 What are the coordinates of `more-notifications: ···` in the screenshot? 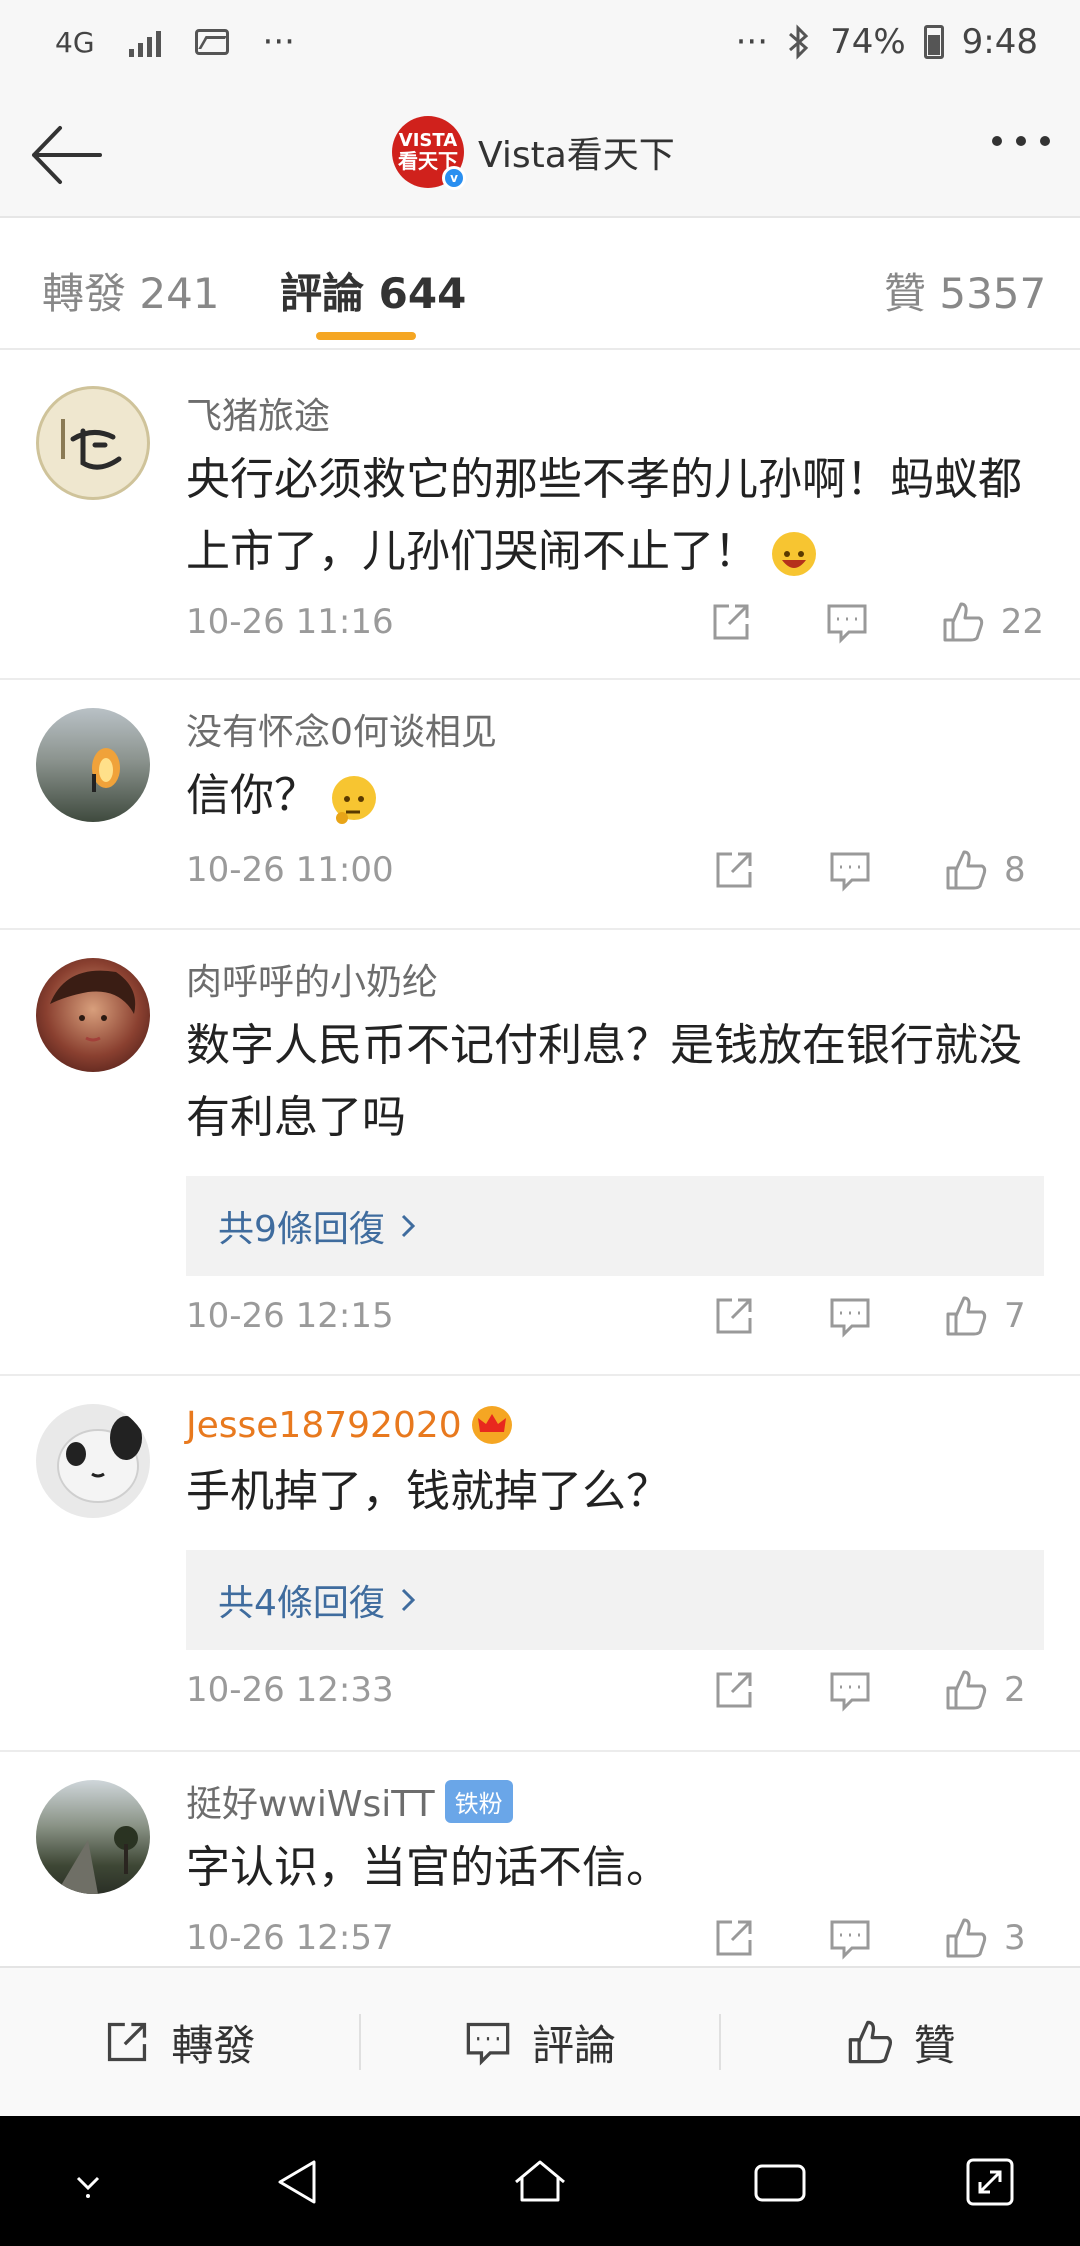 It's located at (278, 42).